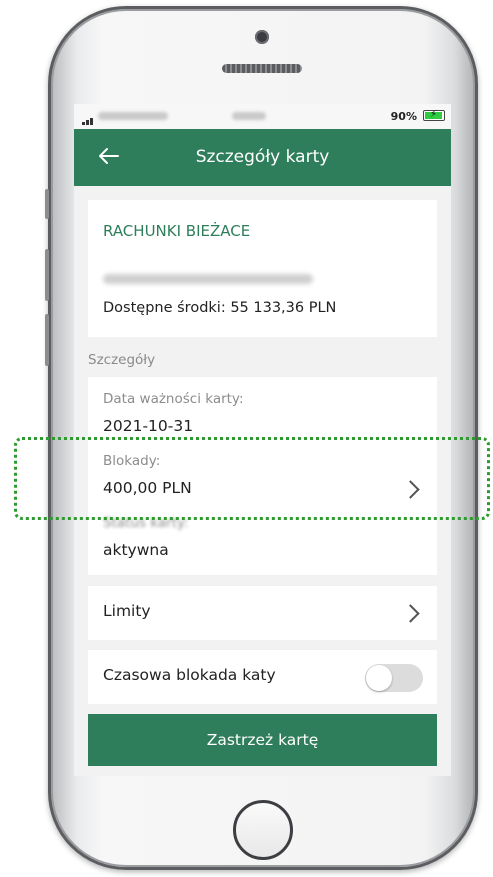  I want to click on chevron-right-icon, so click(410, 613).